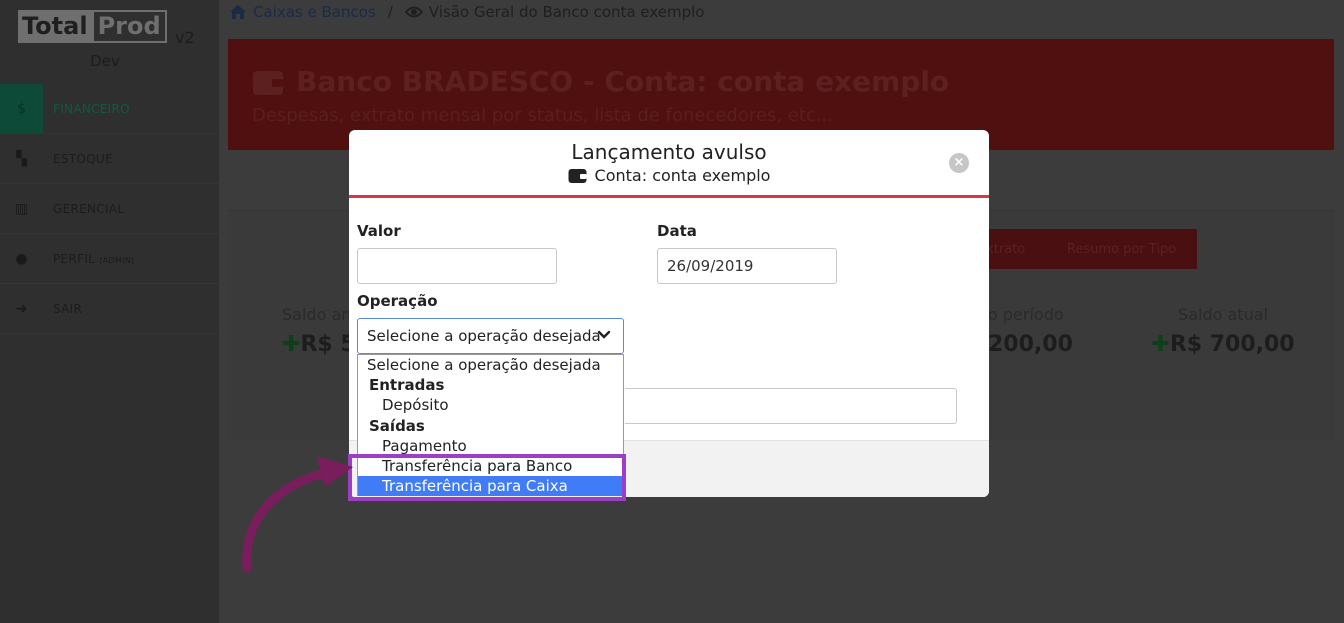 Image resolution: width=1344 pixels, height=623 pixels. I want to click on sidebar-item-financeiro: $ FINANCEIRO, so click(109, 108).